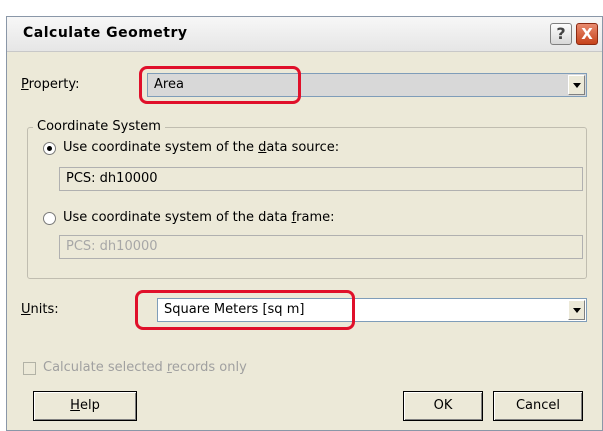  Describe the element at coordinates (199, 217) in the screenshot. I see `radio-data-frame-label: Use coordinate system of the data frame:` at that location.